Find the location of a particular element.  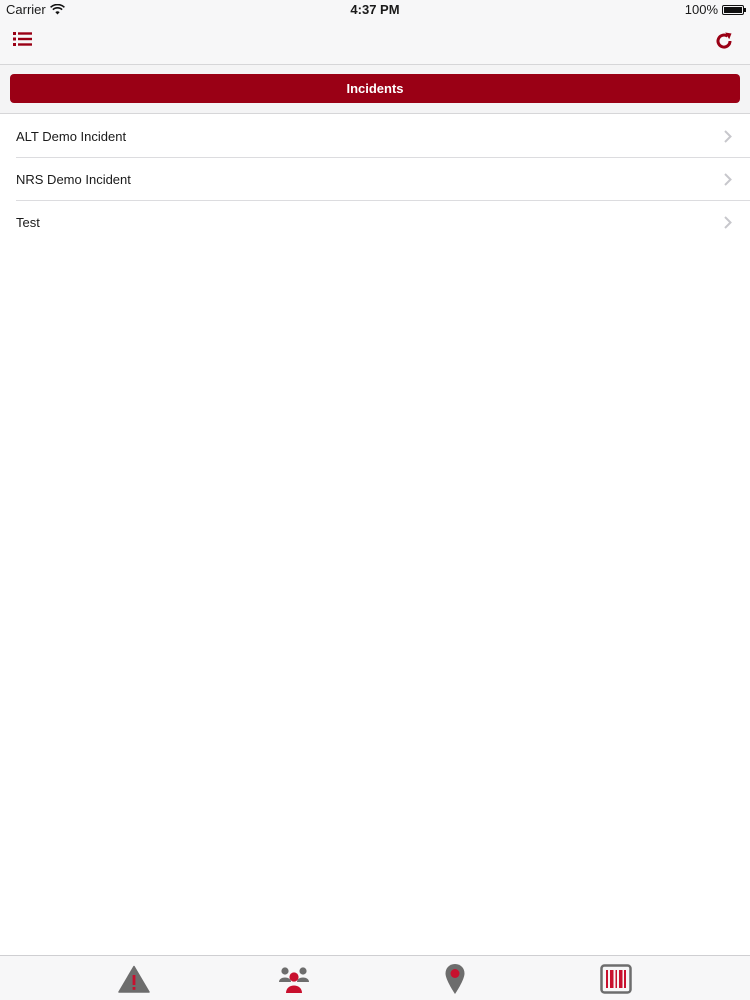

status-time: 4:37 PM is located at coordinates (375, 9).